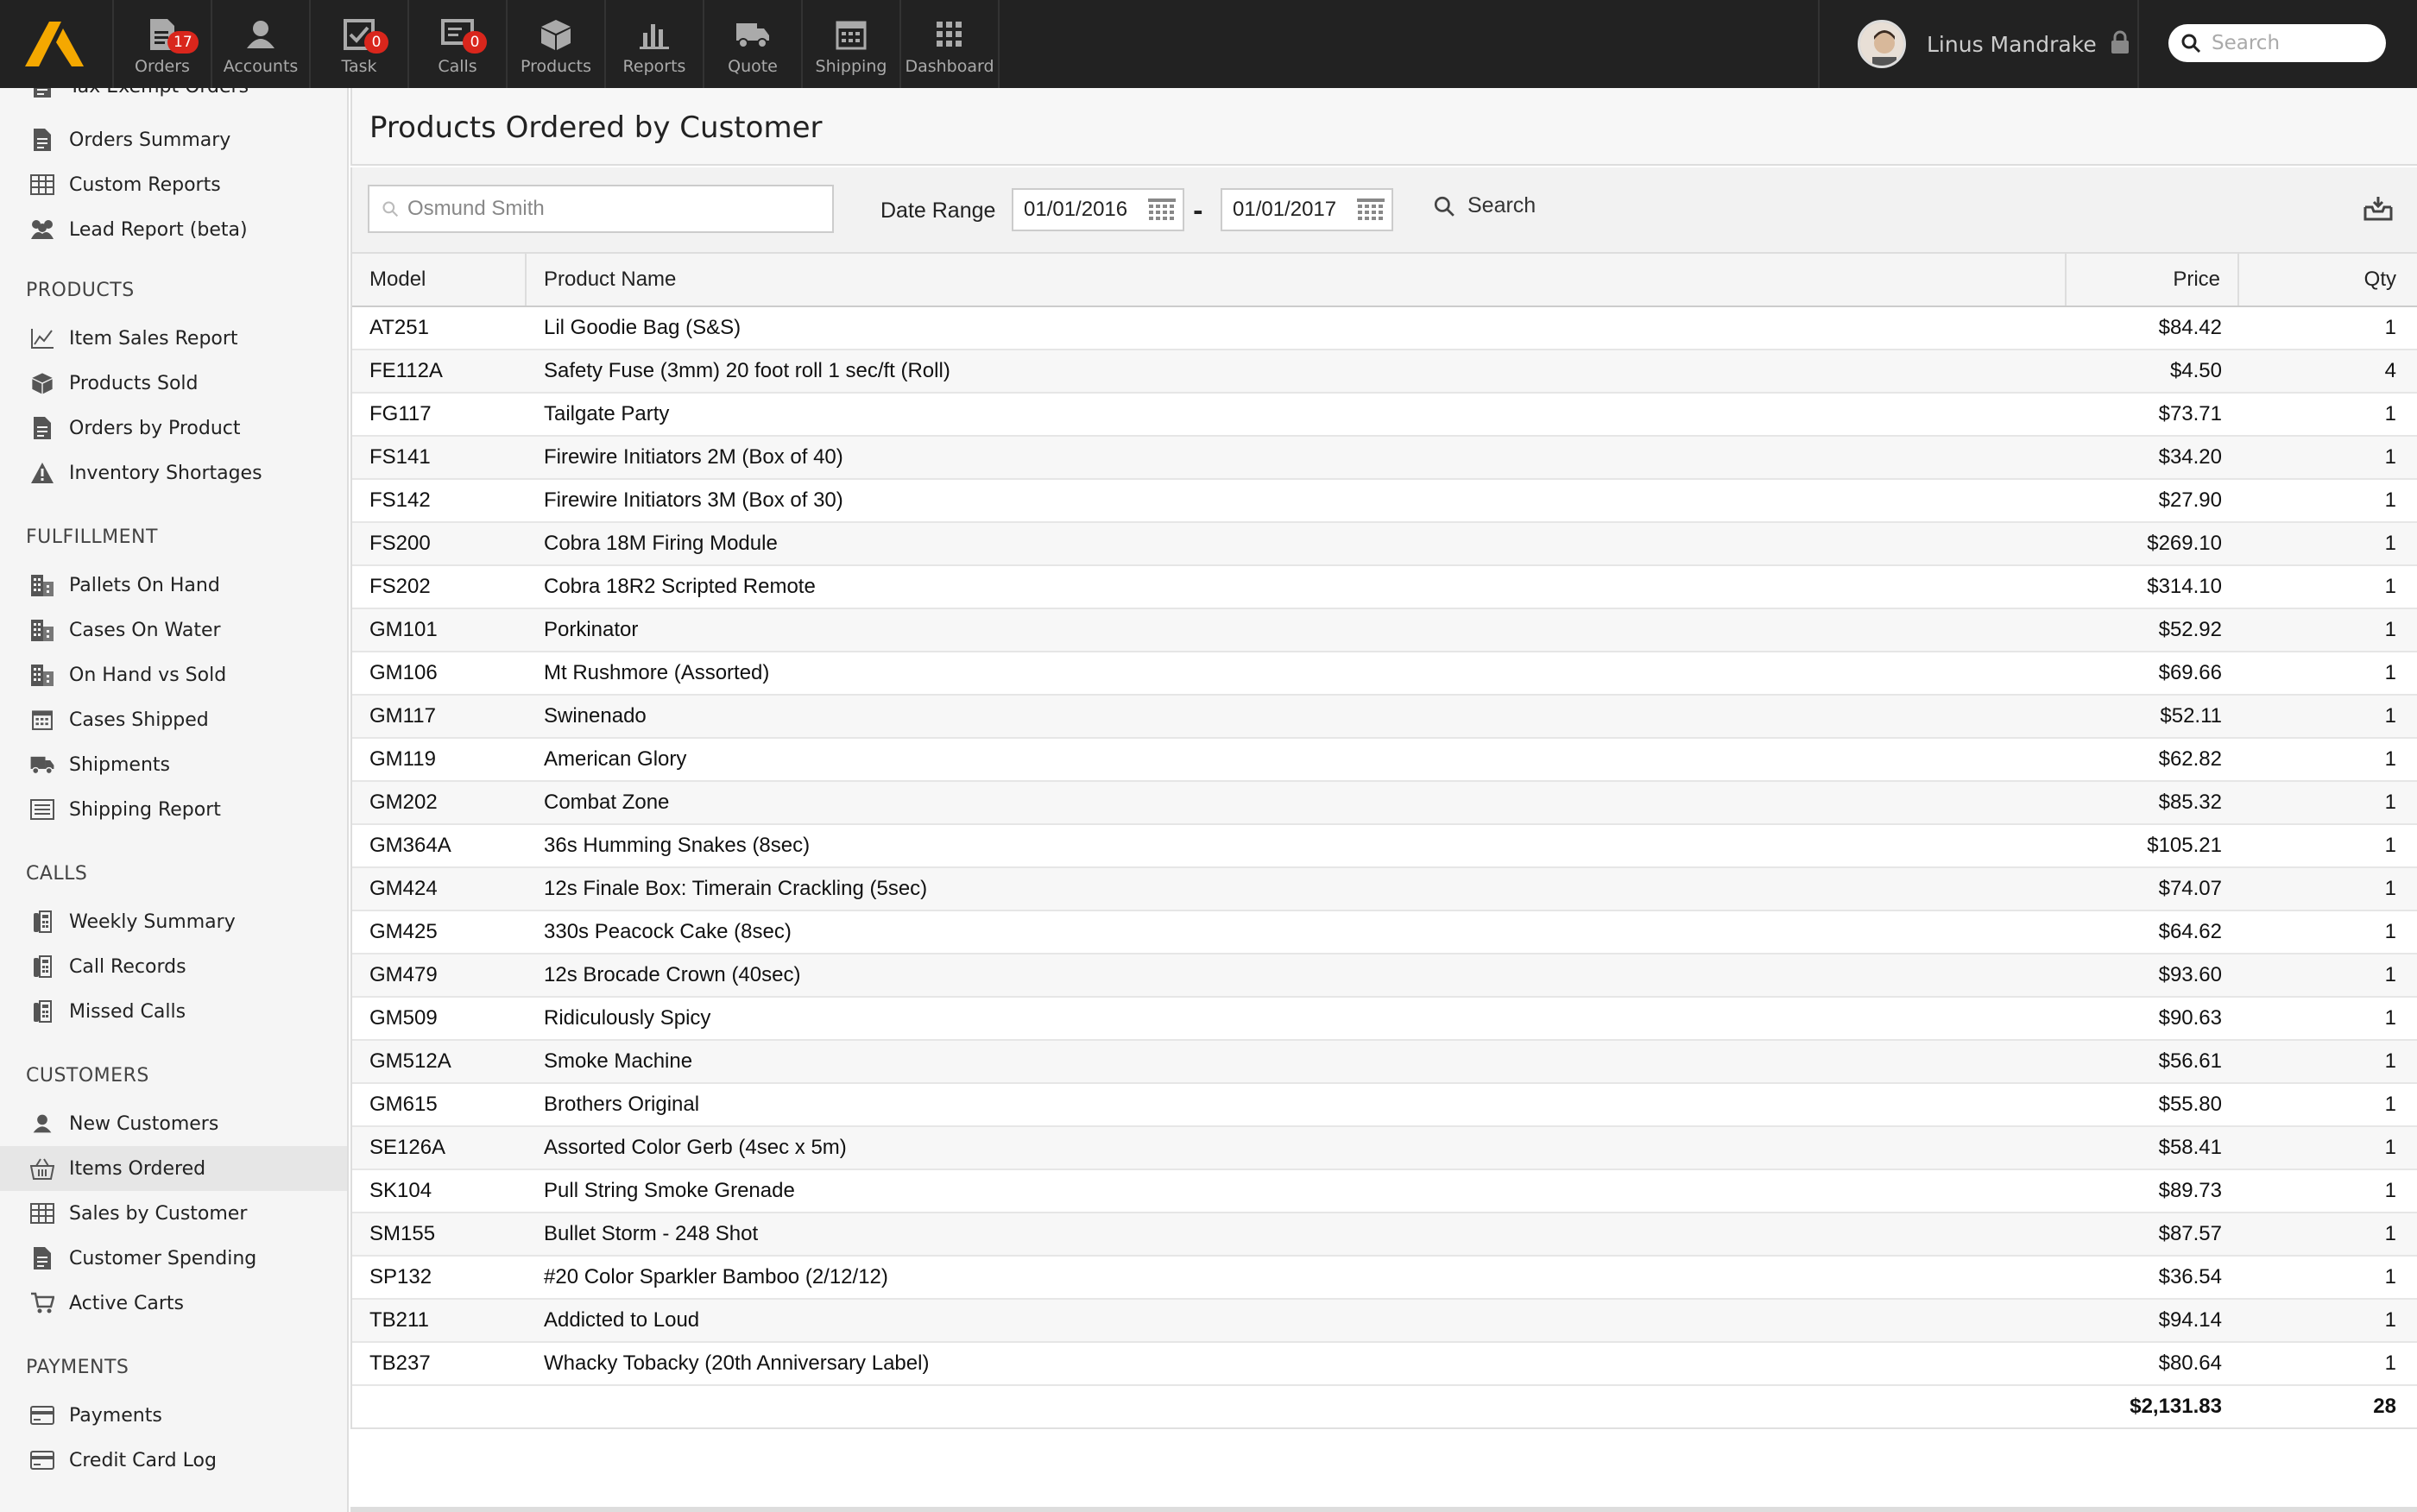 The height and width of the screenshot is (1512, 2417). What do you see at coordinates (614, 209) in the screenshot?
I see `customer-input` at bounding box center [614, 209].